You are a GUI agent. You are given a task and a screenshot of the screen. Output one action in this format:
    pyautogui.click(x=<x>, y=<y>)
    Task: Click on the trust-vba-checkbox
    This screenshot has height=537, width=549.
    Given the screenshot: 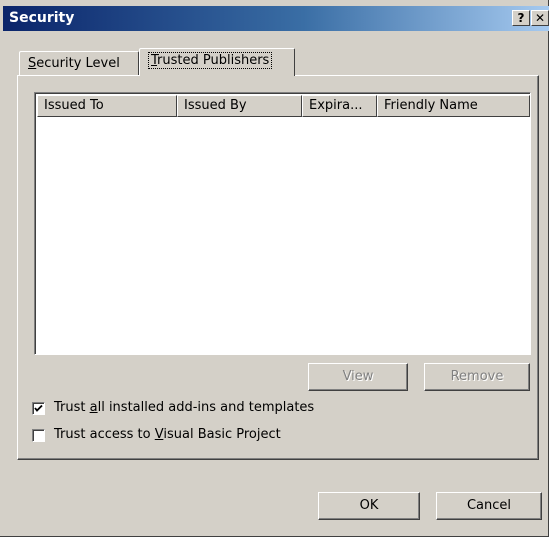 What is the action you would take?
    pyautogui.click(x=38, y=435)
    